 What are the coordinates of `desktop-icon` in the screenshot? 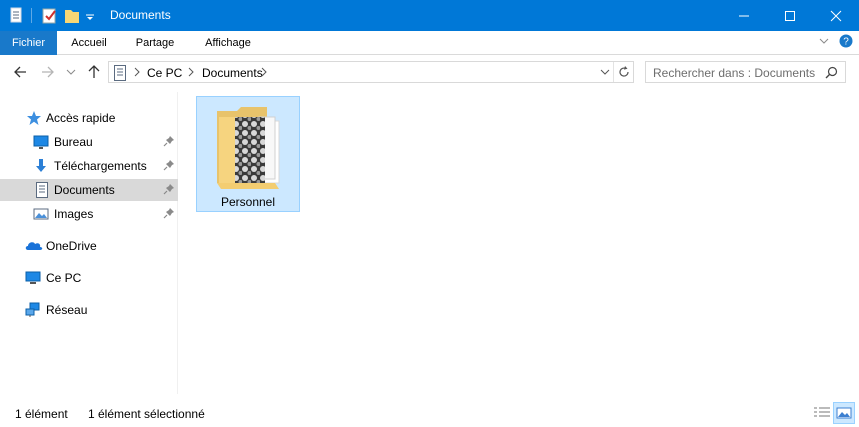 It's located at (41, 142).